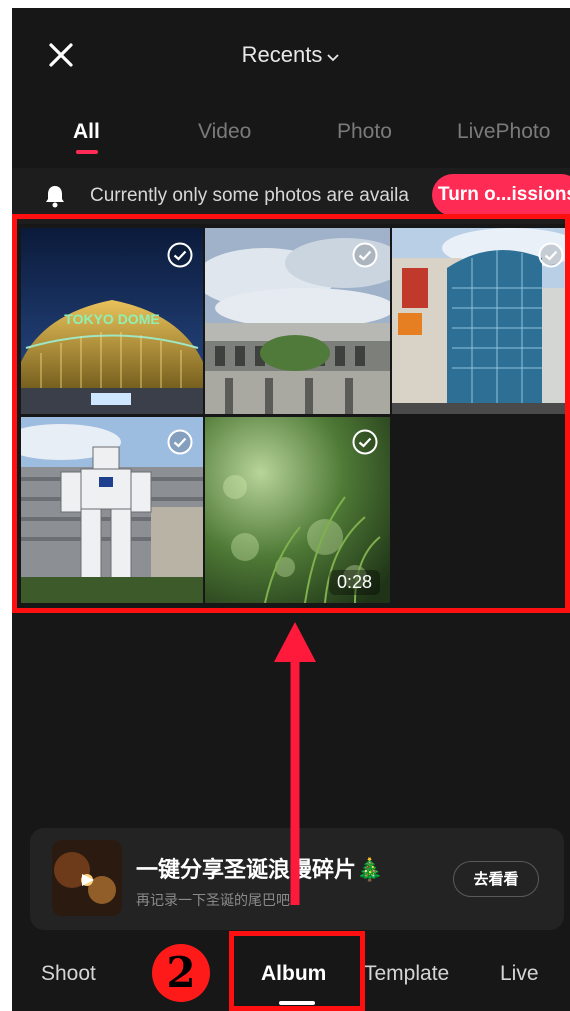 Image resolution: width=570 pixels, height=1011 pixels. I want to click on dome-sign-text: TOKYO DOME, so click(111, 319).